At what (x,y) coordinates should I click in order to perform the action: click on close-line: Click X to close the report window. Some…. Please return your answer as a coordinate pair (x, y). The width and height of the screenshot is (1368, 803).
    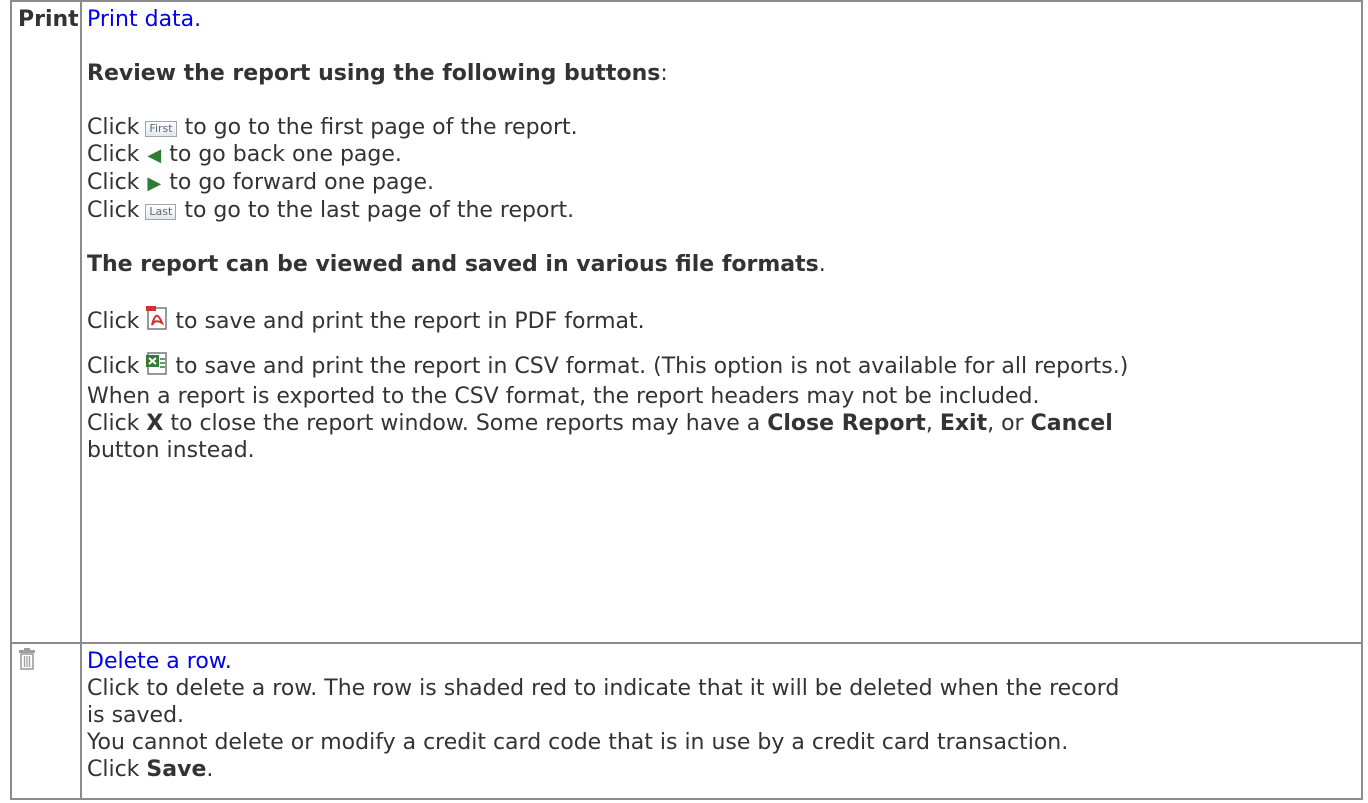
    Looking at the image, I should click on (600, 423).